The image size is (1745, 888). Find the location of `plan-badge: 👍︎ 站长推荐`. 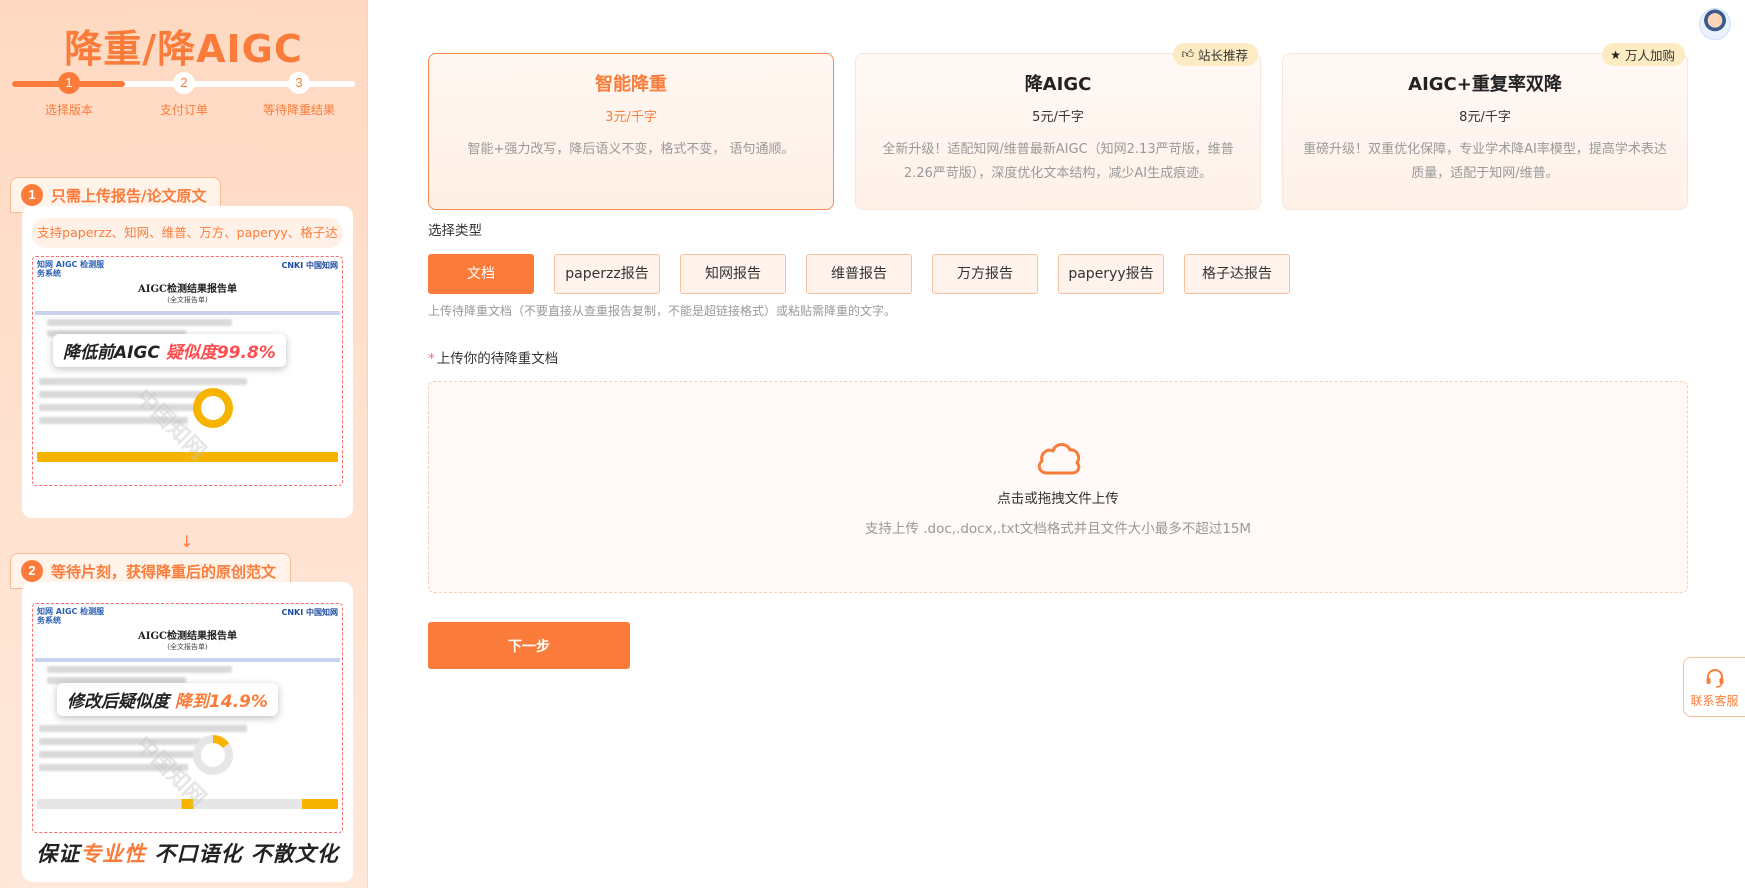

plan-badge: 👍︎ 站长推荐 is located at coordinates (1215, 54).